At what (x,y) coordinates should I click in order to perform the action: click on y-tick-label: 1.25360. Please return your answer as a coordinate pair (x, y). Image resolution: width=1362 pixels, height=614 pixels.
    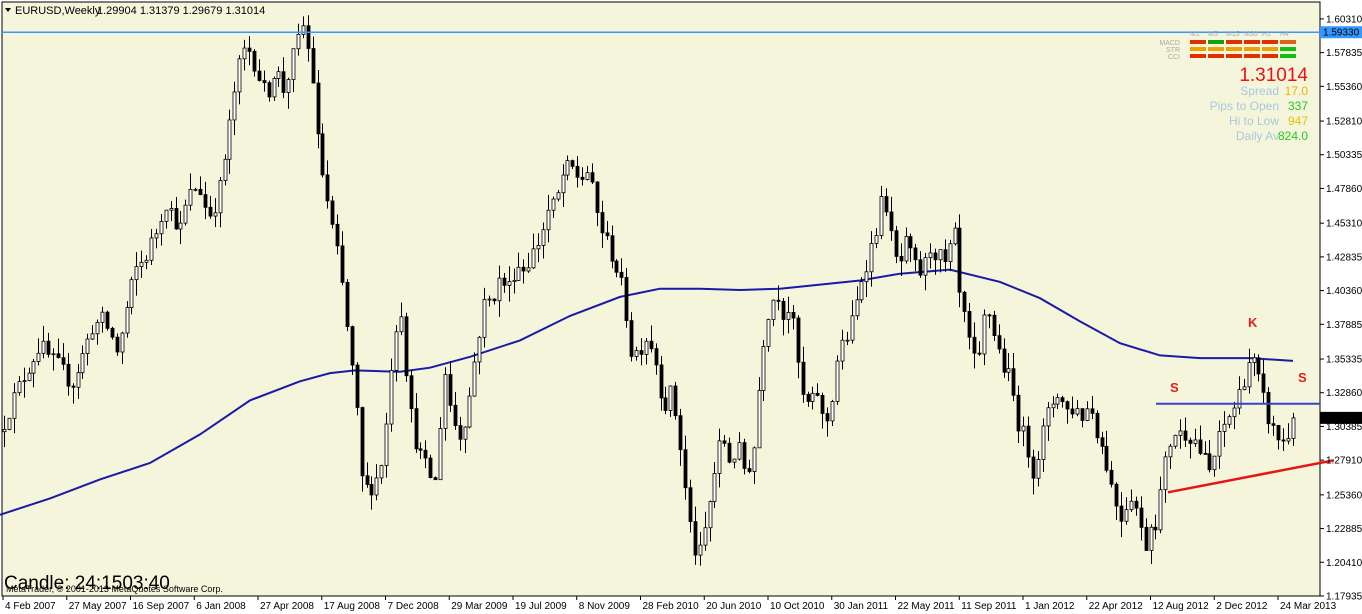
    Looking at the image, I should click on (1344, 495).